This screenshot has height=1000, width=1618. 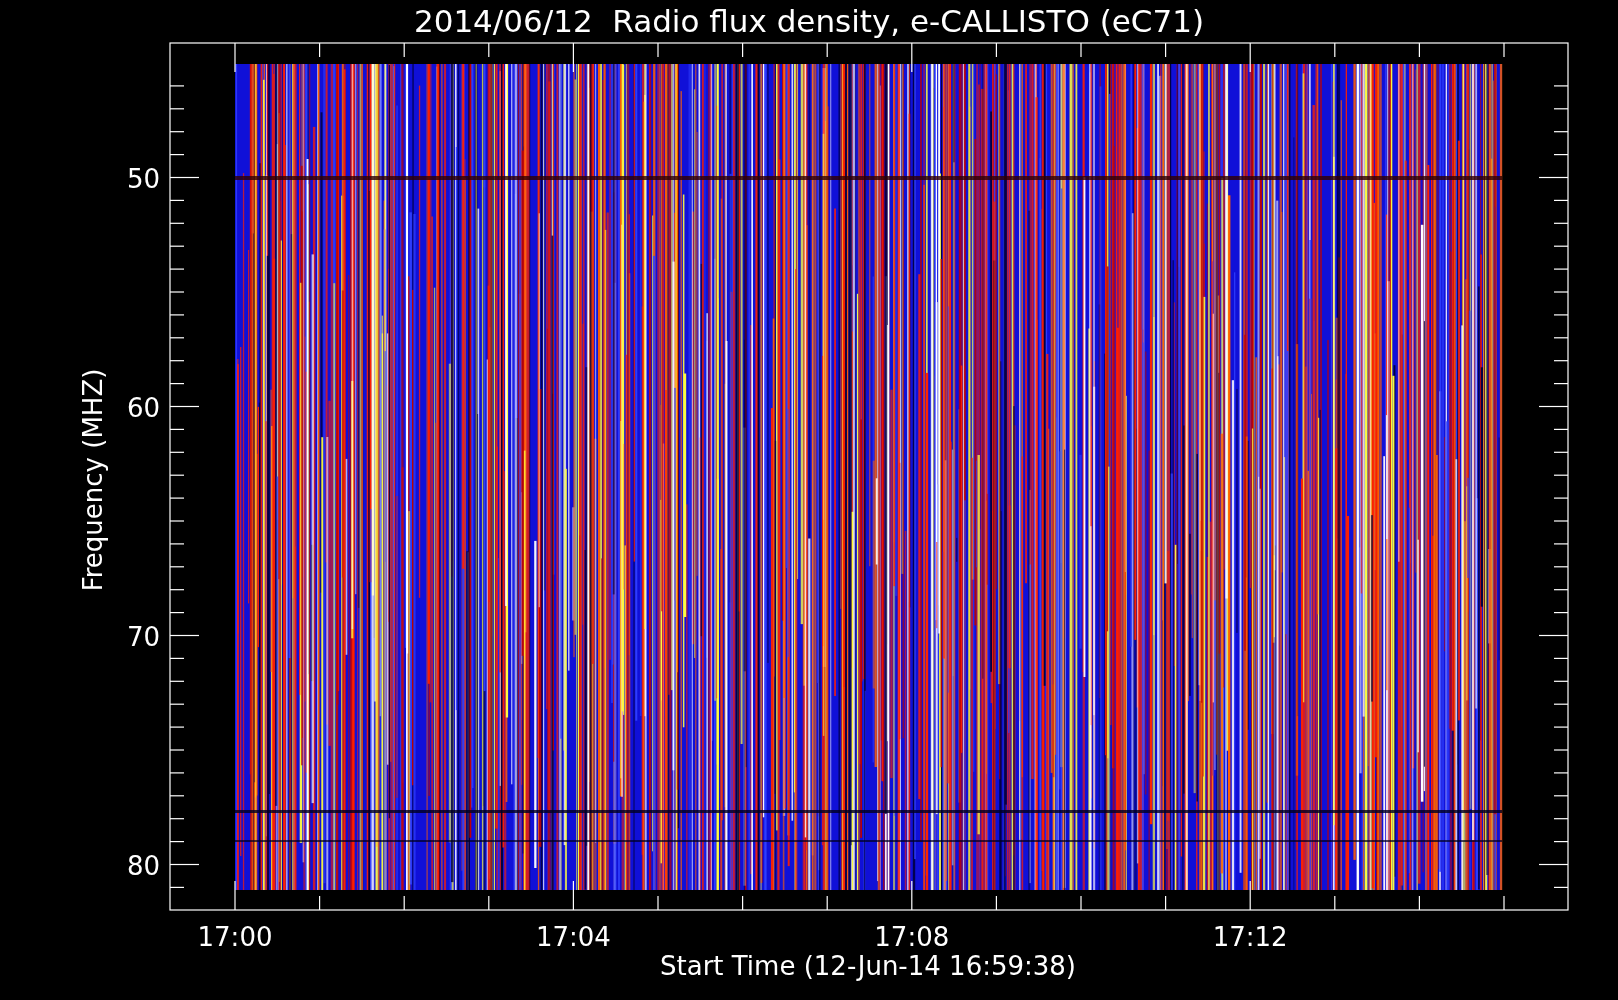 What do you see at coordinates (143, 636) in the screenshot?
I see `tick-label: 70` at bounding box center [143, 636].